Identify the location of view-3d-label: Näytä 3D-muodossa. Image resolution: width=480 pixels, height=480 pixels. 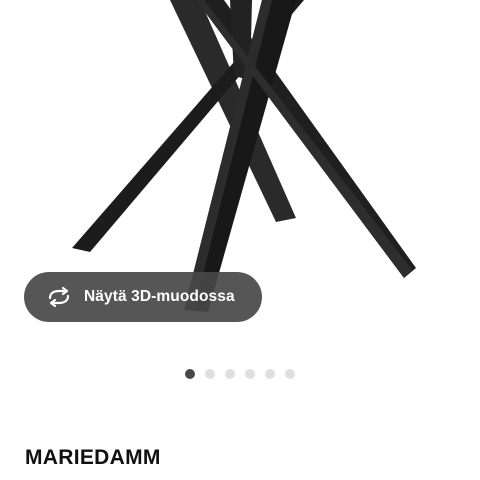
(159, 296).